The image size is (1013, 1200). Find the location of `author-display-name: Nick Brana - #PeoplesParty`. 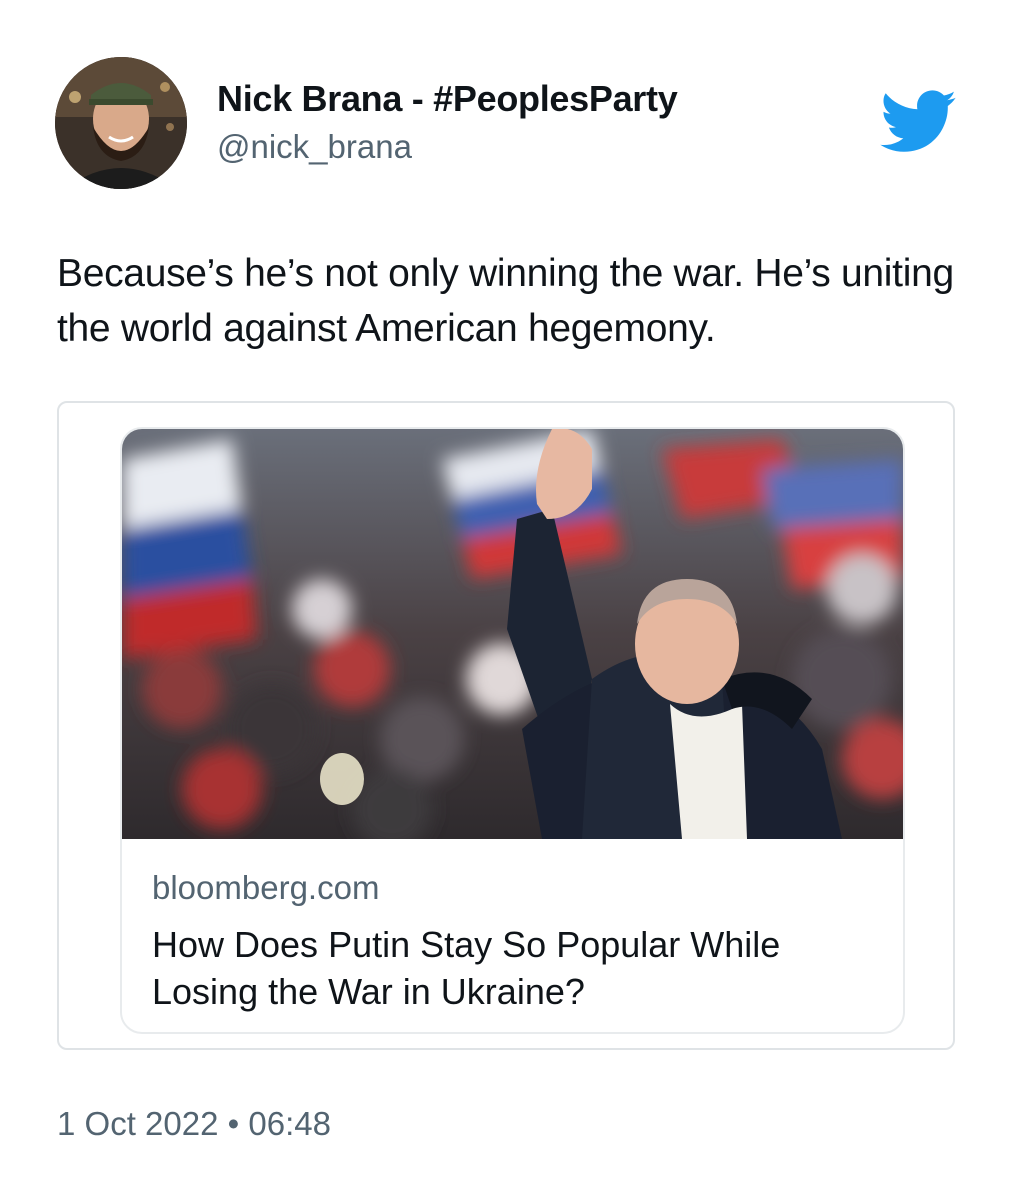

author-display-name: Nick Brana - #PeoplesParty is located at coordinates (447, 99).